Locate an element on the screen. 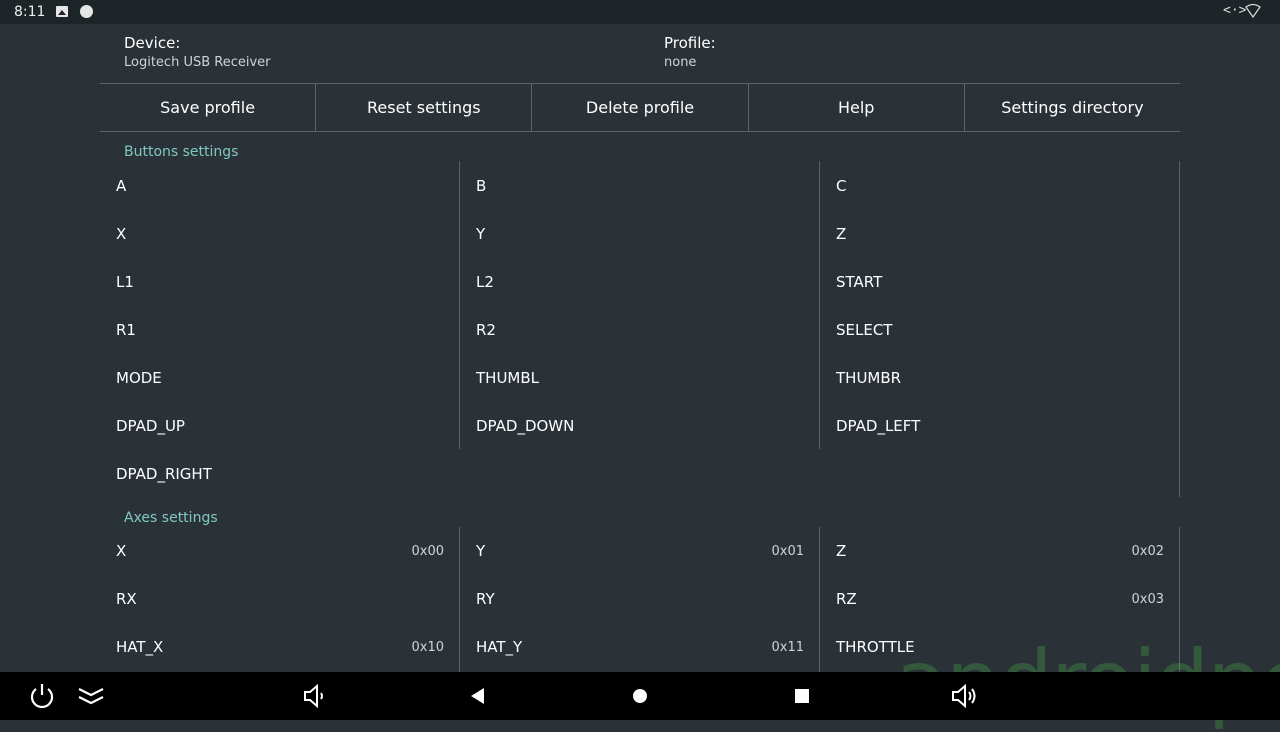  button-setting-start: START is located at coordinates (859, 282).